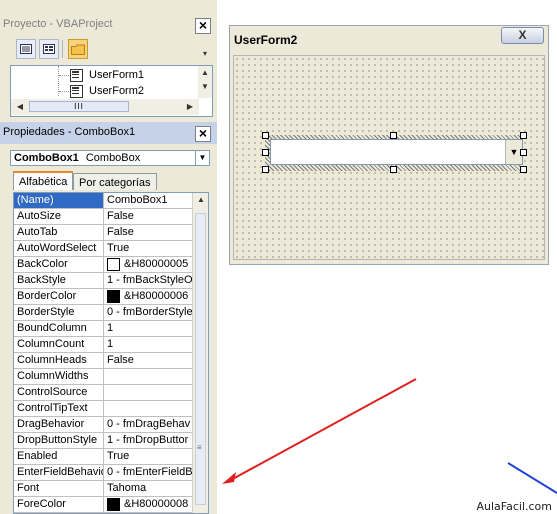  I want to click on tab-label: Alfabética, so click(43, 182).